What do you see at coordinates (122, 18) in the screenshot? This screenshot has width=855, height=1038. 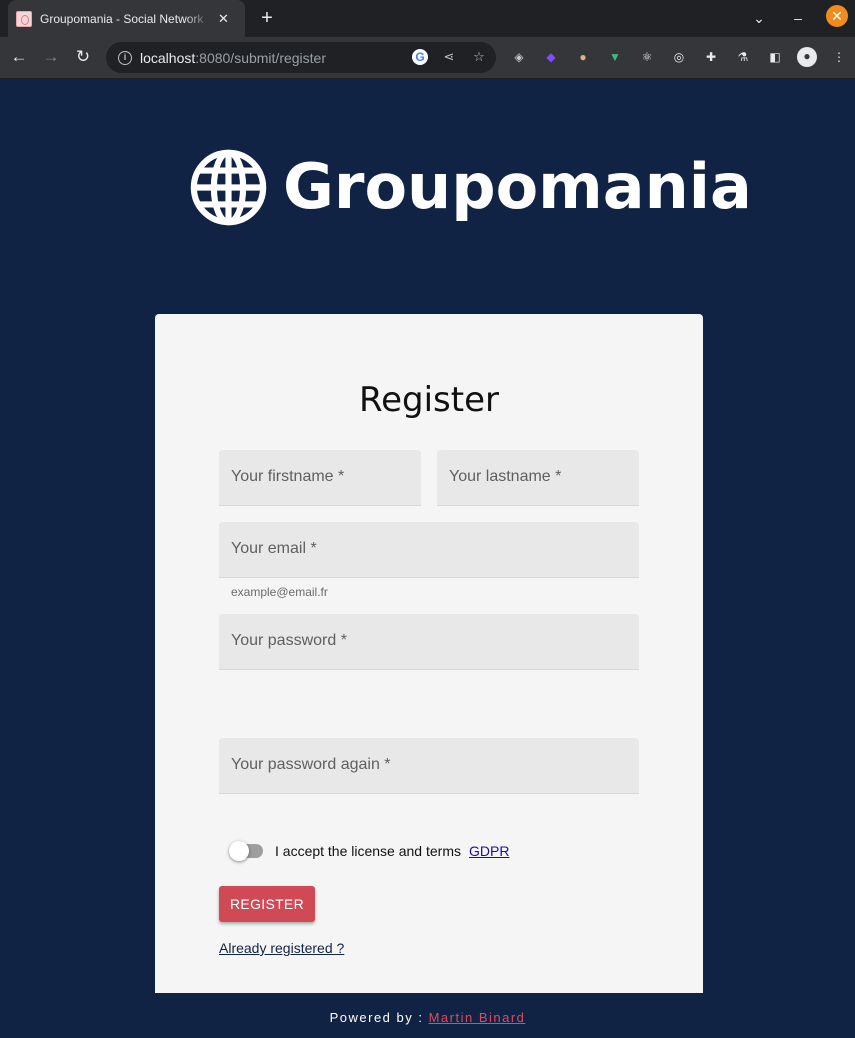 I see `tab-title: Groupomania - Social Network` at bounding box center [122, 18].